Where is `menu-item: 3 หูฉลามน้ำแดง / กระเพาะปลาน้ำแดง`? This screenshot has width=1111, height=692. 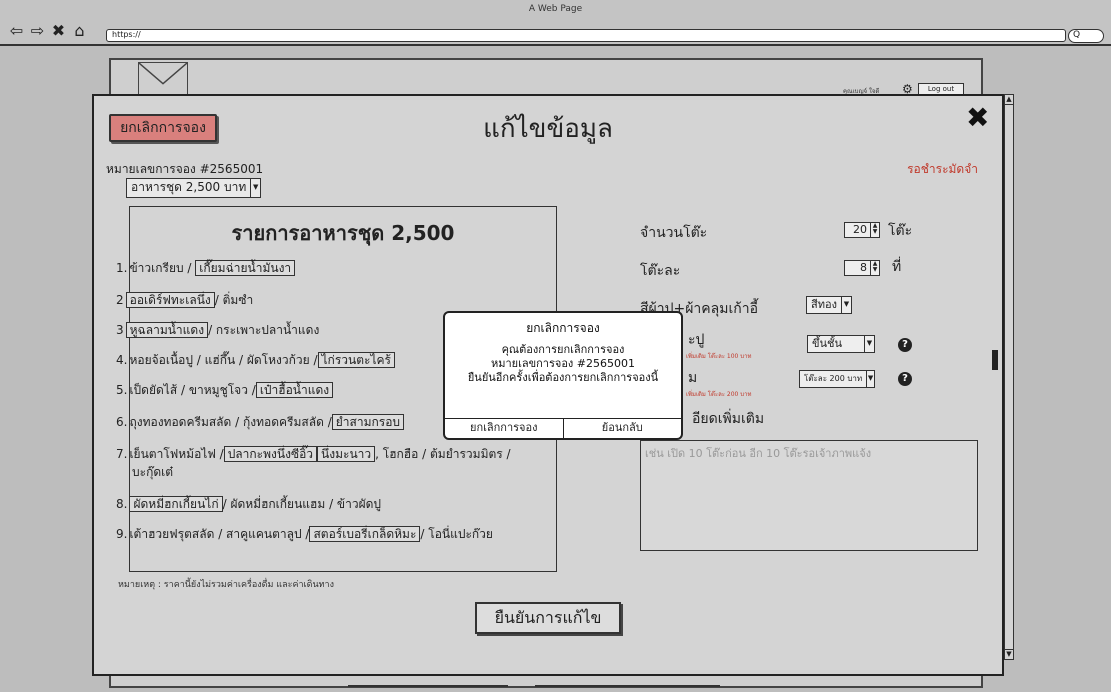 menu-item: 3 หูฉลามน้ำแดง / กระเพาะปลาน้ำแดง is located at coordinates (217, 330).